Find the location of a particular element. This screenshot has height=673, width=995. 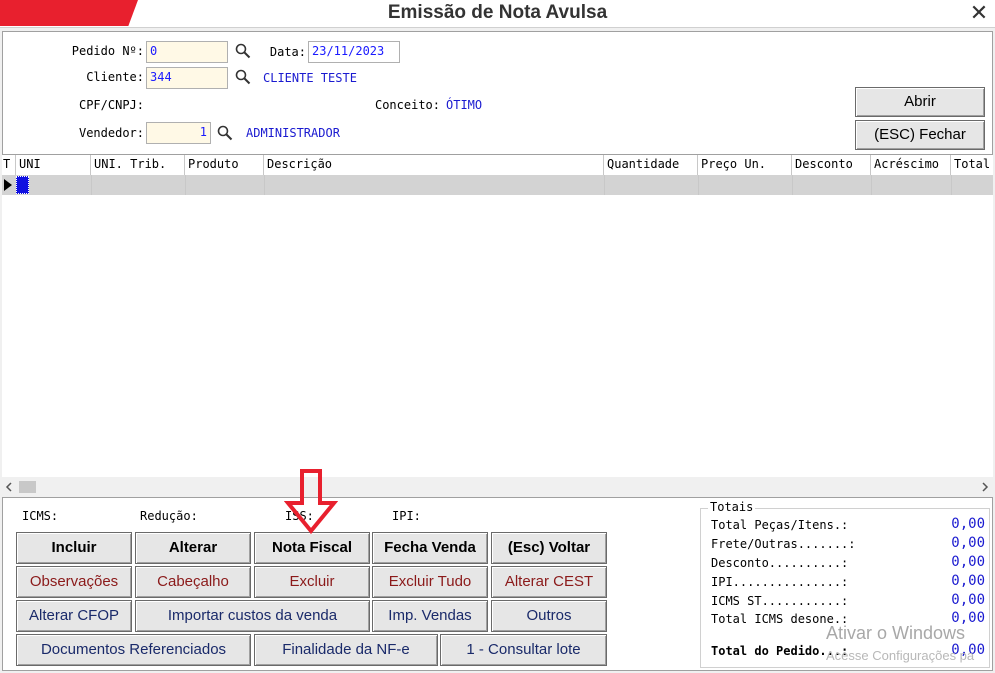

totals-title: Totais is located at coordinates (732, 507).